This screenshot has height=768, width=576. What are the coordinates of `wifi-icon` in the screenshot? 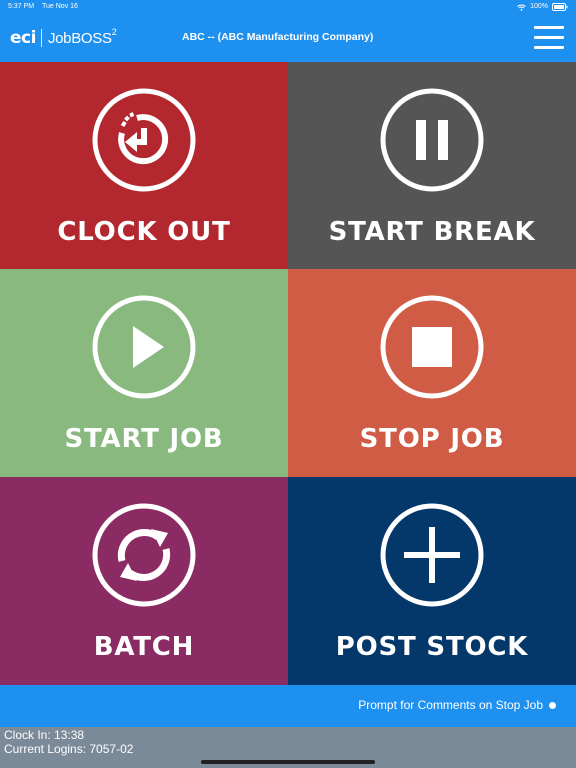 It's located at (521, 7).